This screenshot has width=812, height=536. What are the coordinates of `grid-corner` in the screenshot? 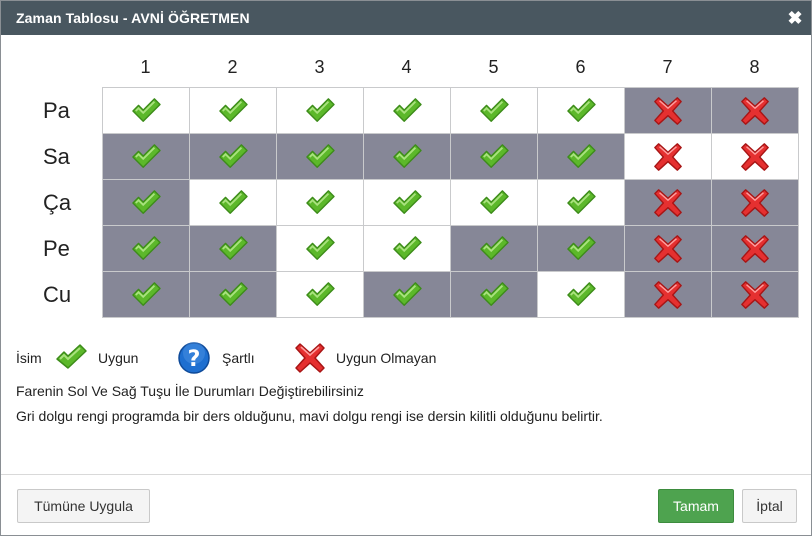 It's located at (61, 67).